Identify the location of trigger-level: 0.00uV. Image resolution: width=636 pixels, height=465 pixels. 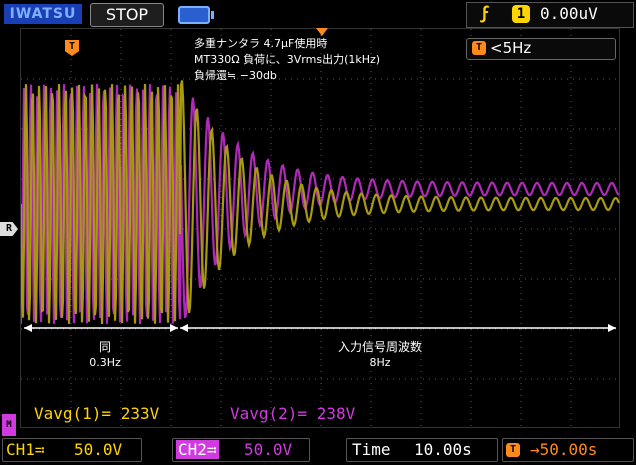
(569, 13).